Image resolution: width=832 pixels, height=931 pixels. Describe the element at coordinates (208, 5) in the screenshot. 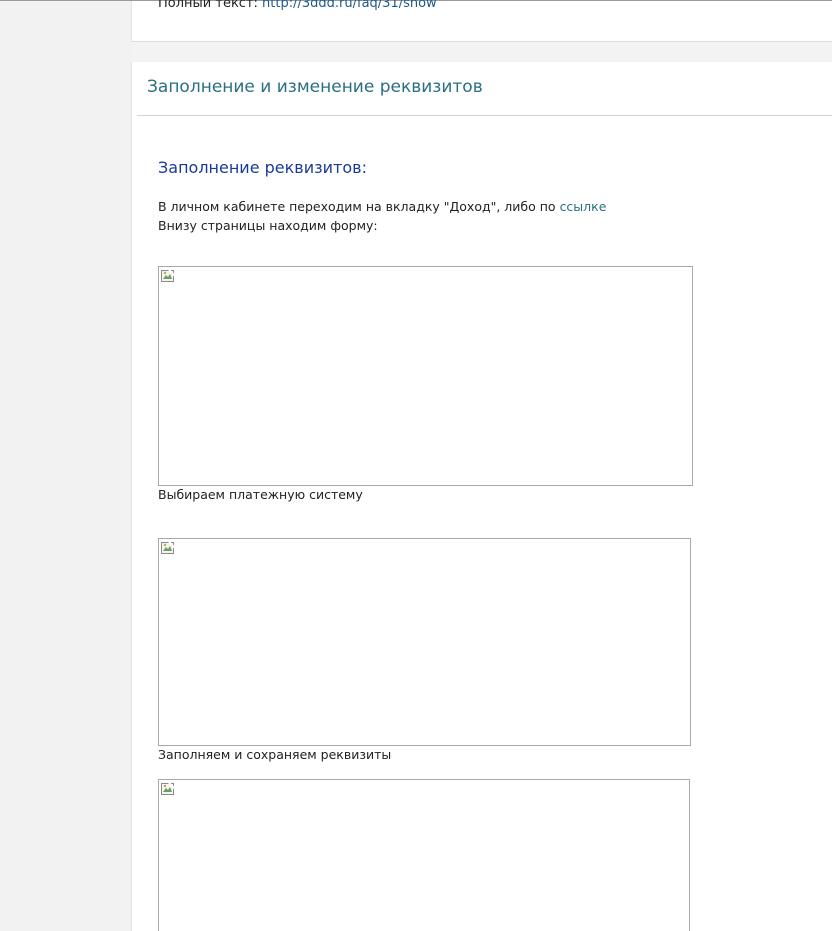

I see `fulltext-label: Полный текст:` at that location.